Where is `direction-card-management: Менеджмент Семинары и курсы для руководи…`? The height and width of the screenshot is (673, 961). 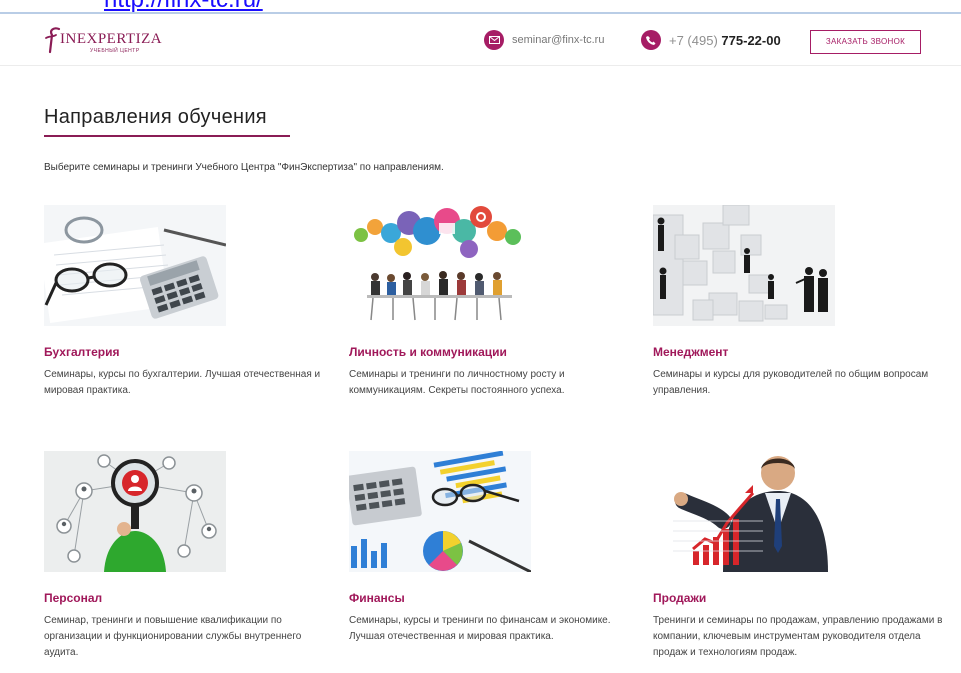 direction-card-management: Менеджмент Семинары и курсы для руководи… is located at coordinates (798, 302).